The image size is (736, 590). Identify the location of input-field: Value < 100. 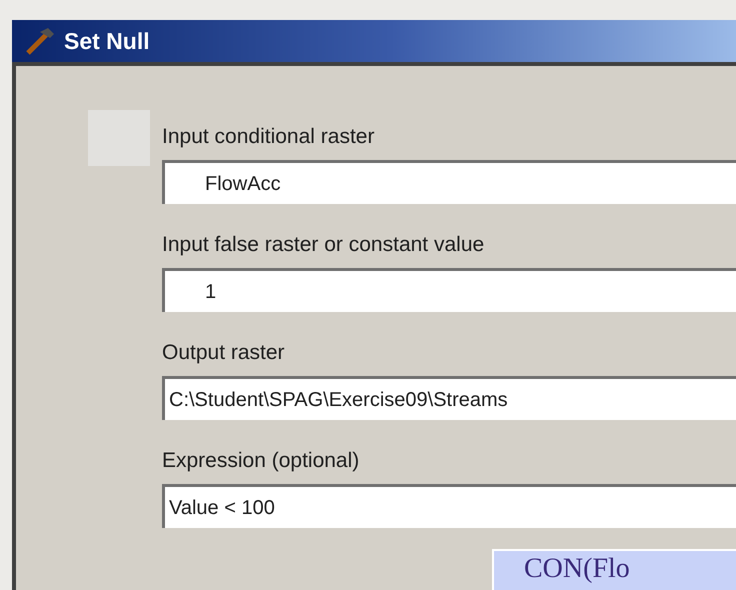
(449, 506).